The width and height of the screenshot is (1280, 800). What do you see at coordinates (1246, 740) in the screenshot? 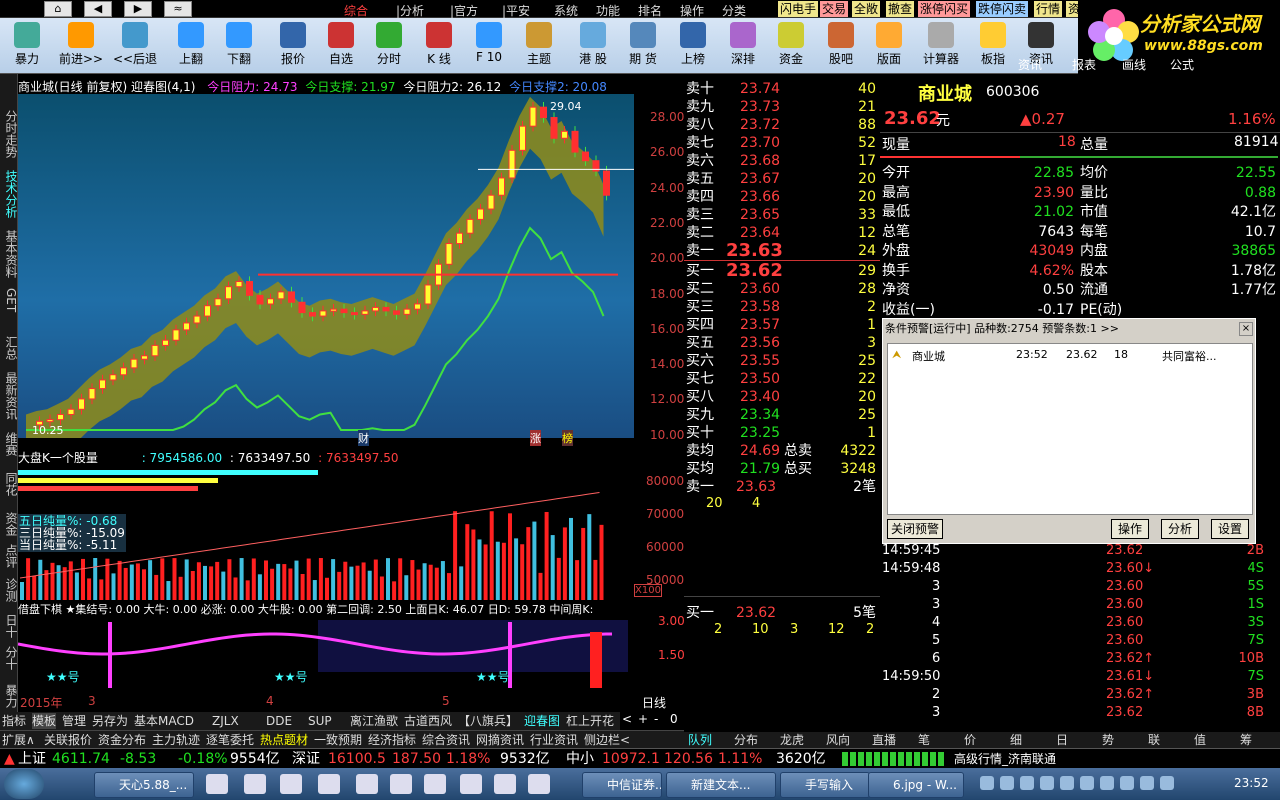
I see `side-tab-12: 筹` at bounding box center [1246, 740].